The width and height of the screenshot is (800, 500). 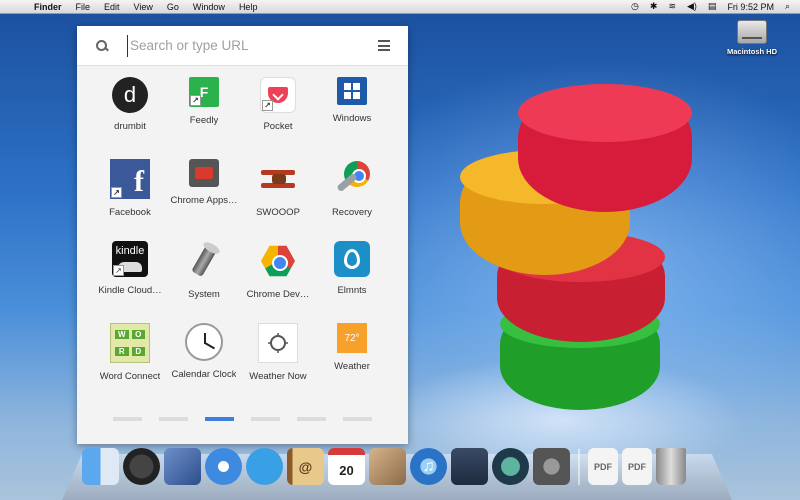 What do you see at coordinates (605, 148) in the screenshot?
I see `wallpaper-candy-red-top` at bounding box center [605, 148].